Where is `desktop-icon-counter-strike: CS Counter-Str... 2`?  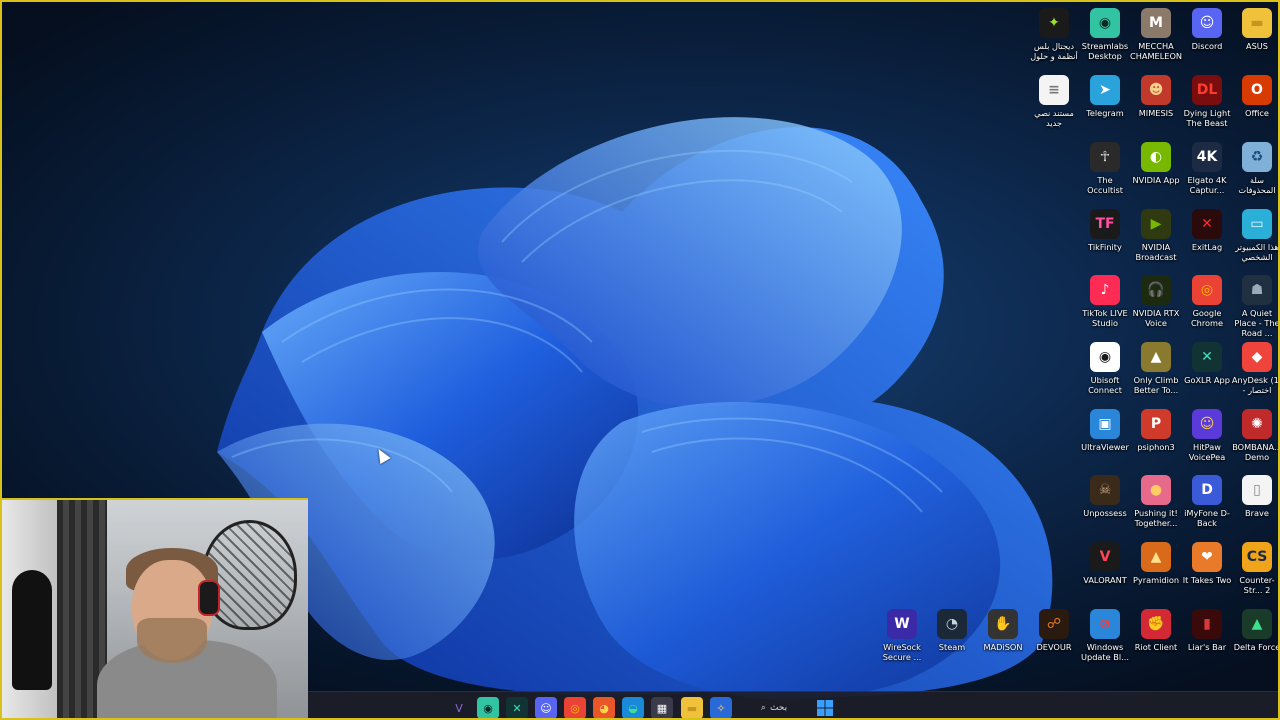 desktop-icon-counter-strike: CS Counter-Str... 2 is located at coordinates (1254, 568).